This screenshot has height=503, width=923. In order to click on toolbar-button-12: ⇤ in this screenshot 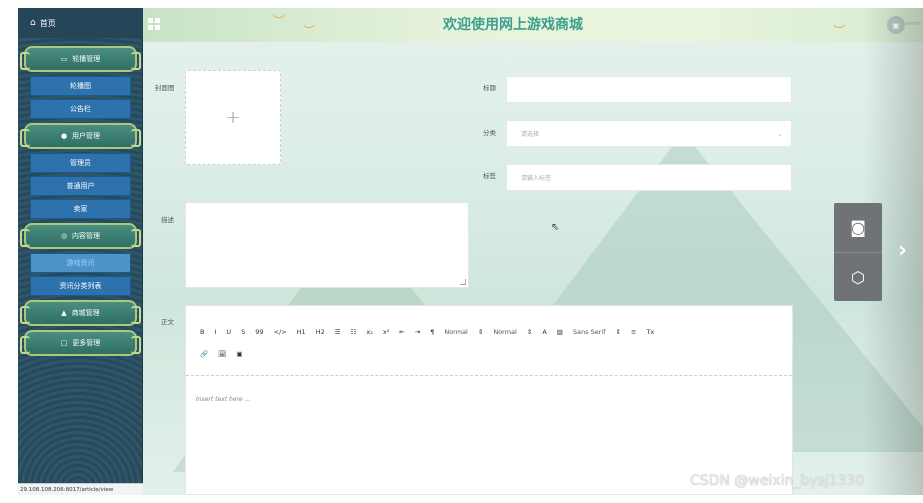, I will do `click(401, 332)`.